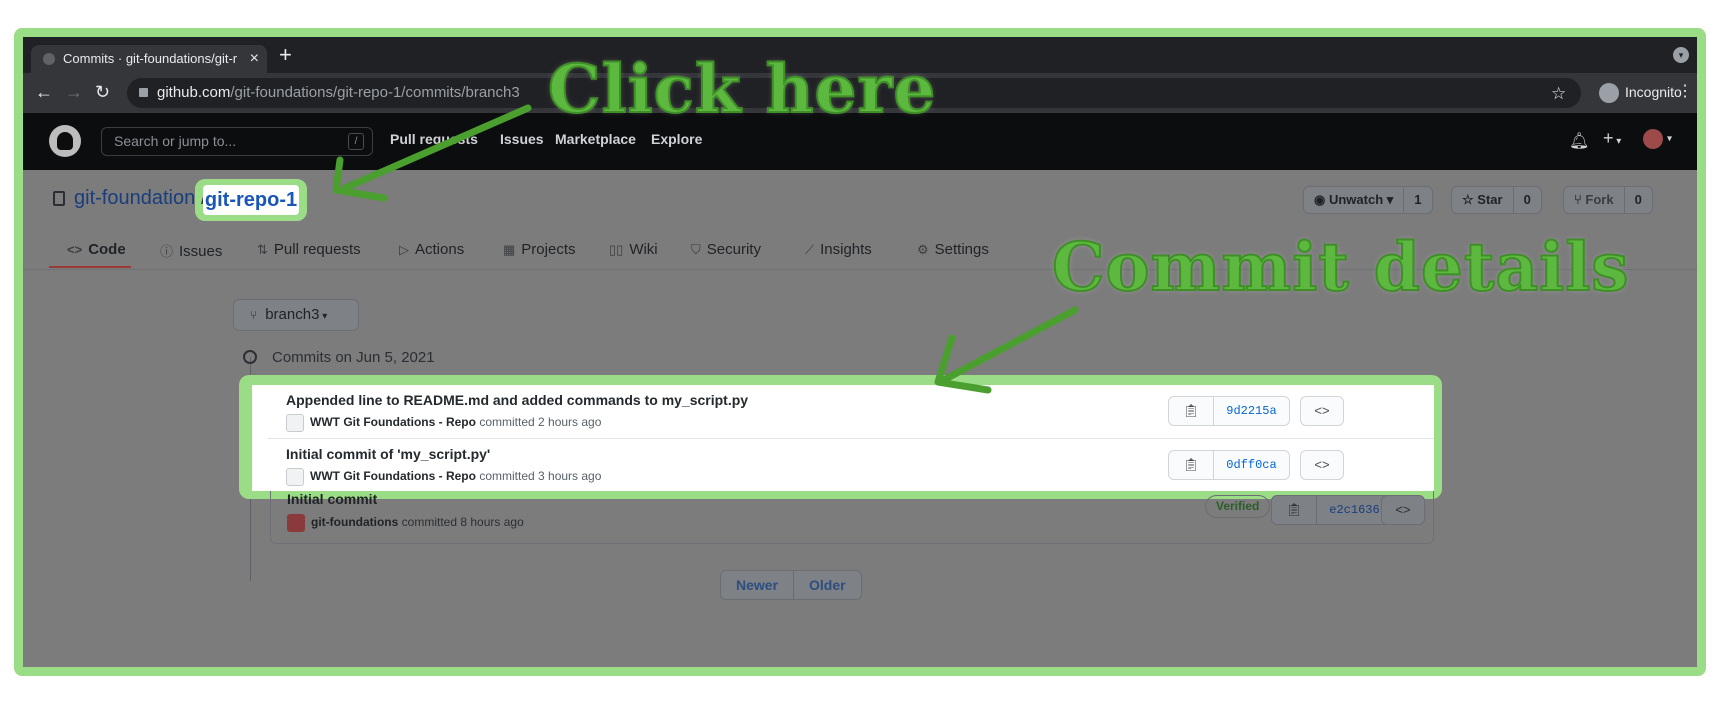 The height and width of the screenshot is (703, 1720). Describe the element at coordinates (251, 200) in the screenshot. I see `repo-name-link: git-repo-1` at that location.